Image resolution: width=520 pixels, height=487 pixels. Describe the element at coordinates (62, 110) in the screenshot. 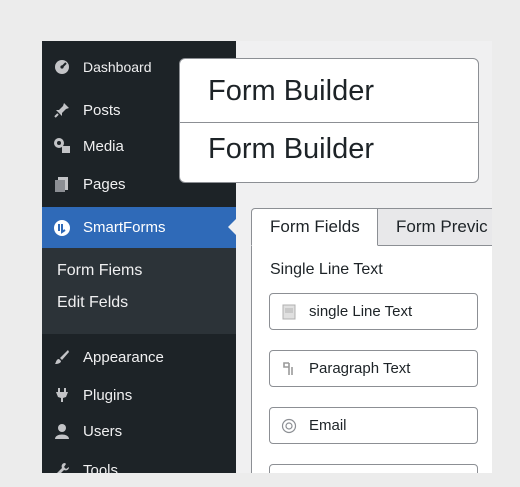

I see `pin-icon` at that location.